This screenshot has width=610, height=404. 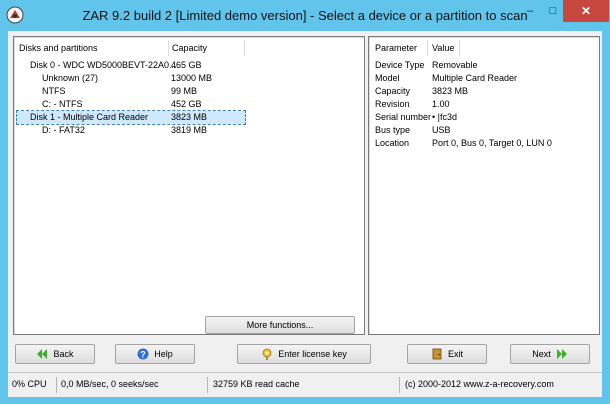 I want to click on device-name: Disk 1 - Multiple Card Reader, so click(x=89, y=117).